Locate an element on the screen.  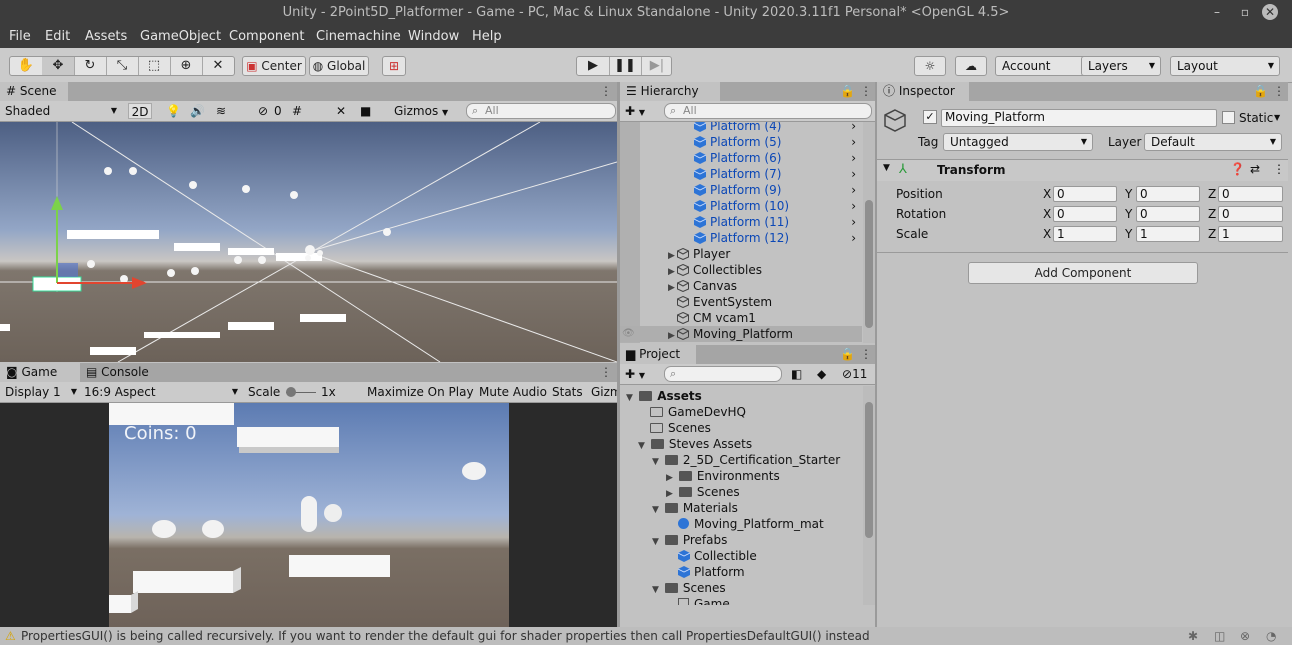
scale-x-field: 1 is located at coordinates (1085, 234).